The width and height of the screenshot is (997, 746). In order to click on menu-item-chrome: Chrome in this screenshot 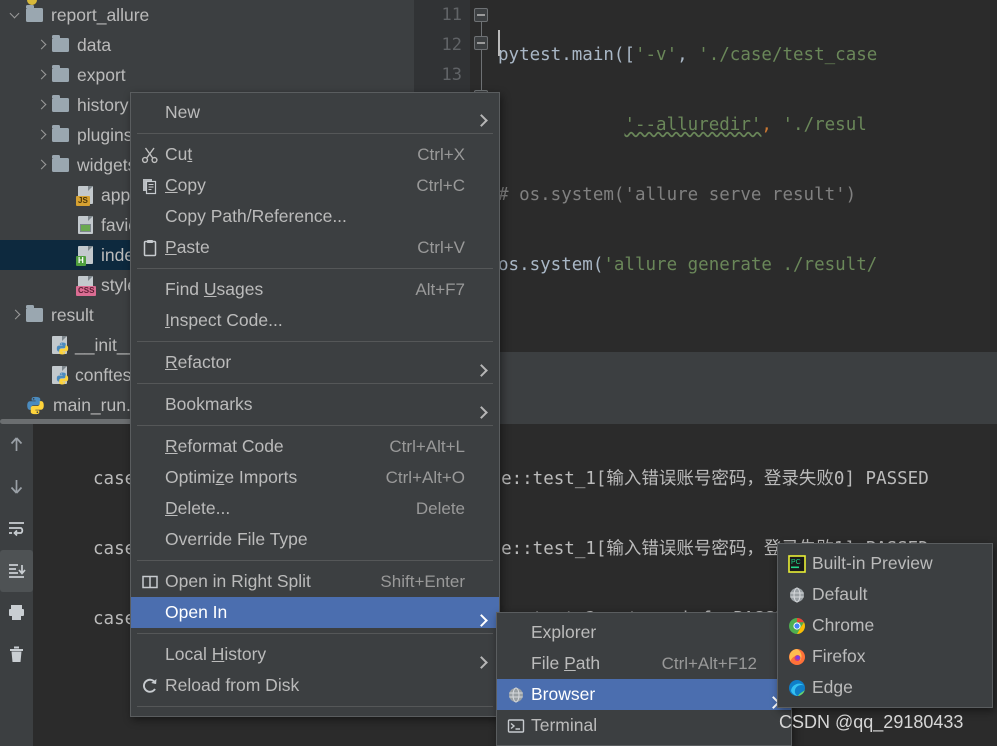, I will do `click(885, 625)`.